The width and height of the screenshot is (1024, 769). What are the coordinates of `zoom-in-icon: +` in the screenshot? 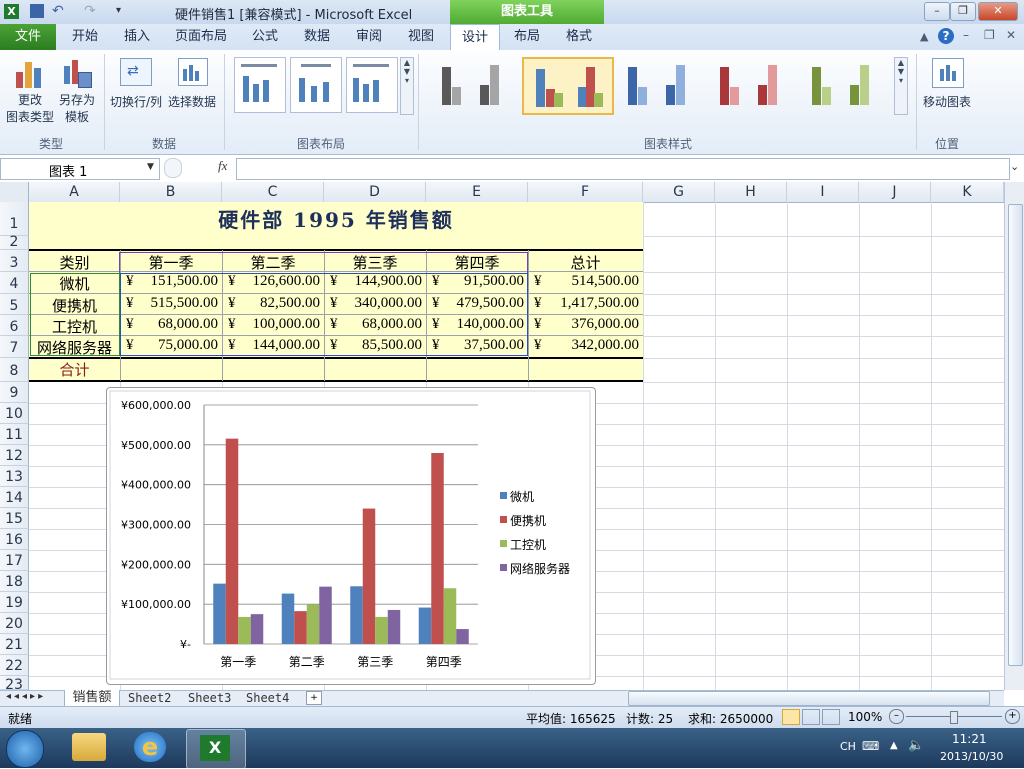 It's located at (1012, 716).